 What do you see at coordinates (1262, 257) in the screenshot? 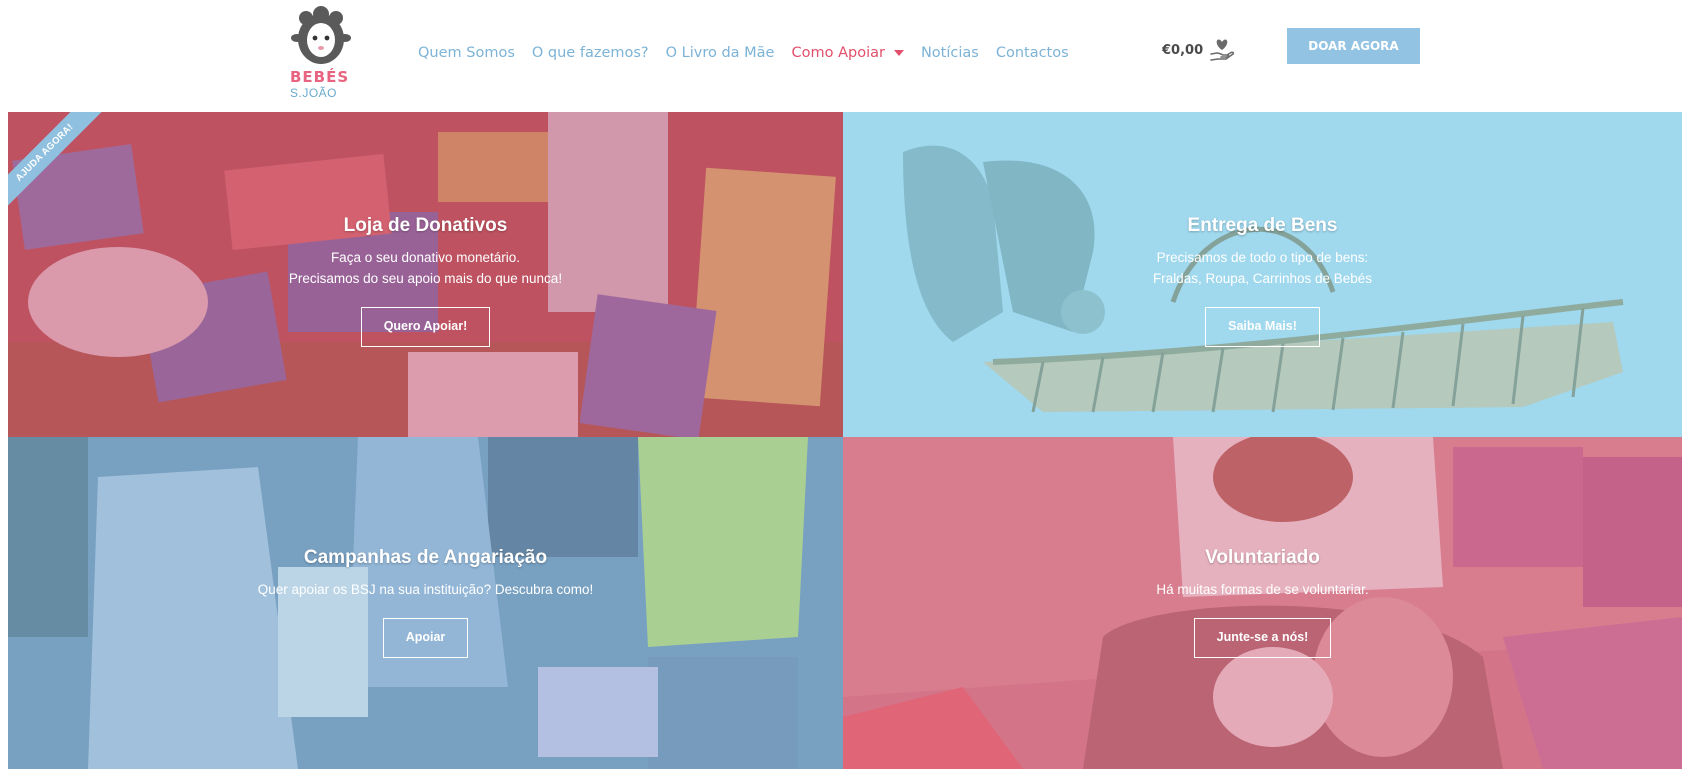
I see `tile-entrega-line-1: Precisamos de todo o tipo de bens:` at bounding box center [1262, 257].